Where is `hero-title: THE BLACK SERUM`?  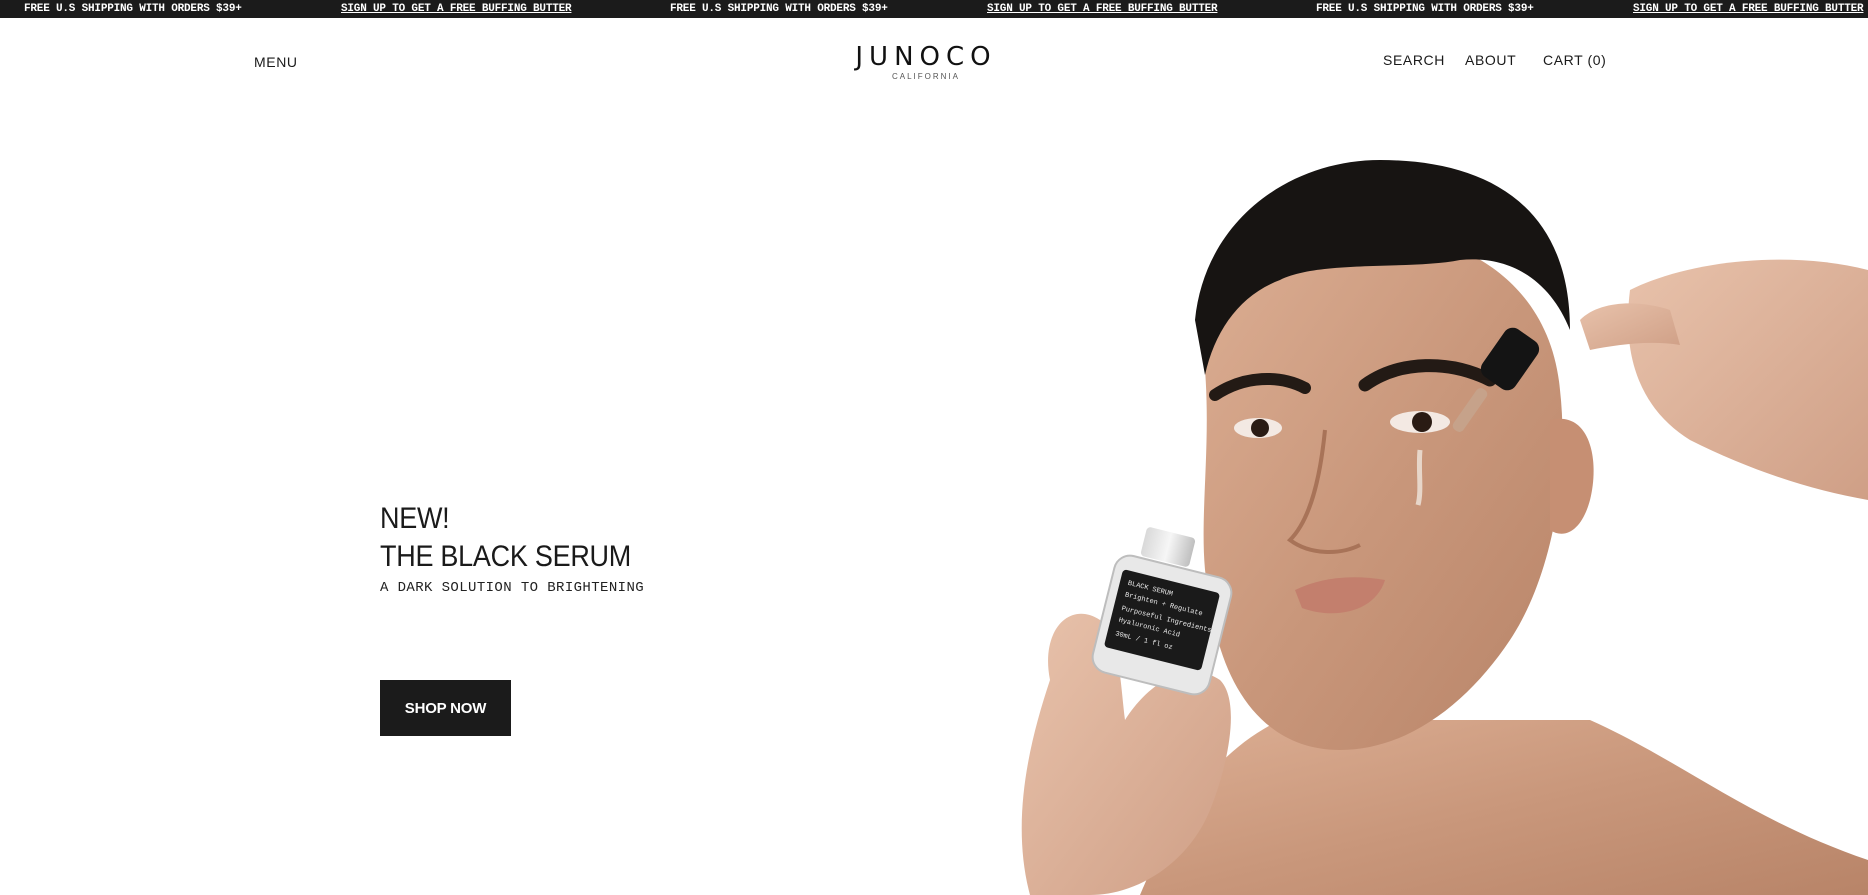 hero-title: THE BLACK SERUM is located at coordinates (506, 556).